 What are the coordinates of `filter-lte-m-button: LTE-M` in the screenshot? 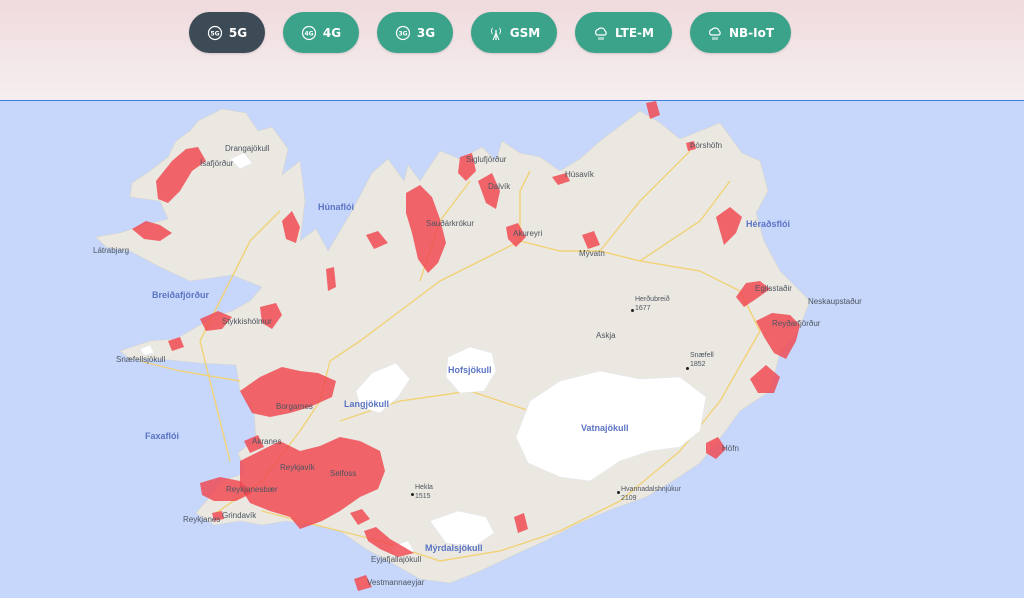 It's located at (623, 32).